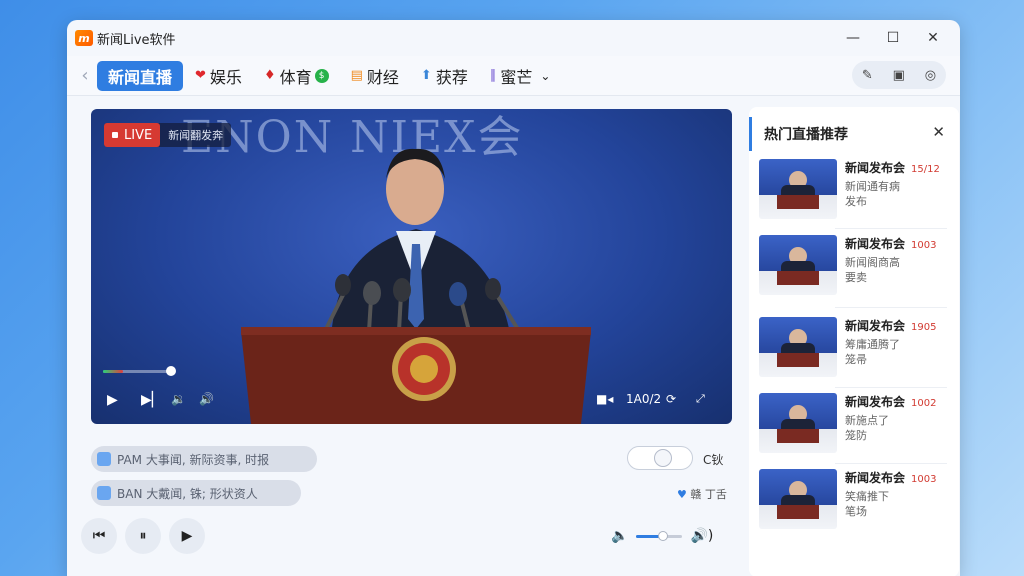  I want to click on tab-label: 财经, so click(382, 77).